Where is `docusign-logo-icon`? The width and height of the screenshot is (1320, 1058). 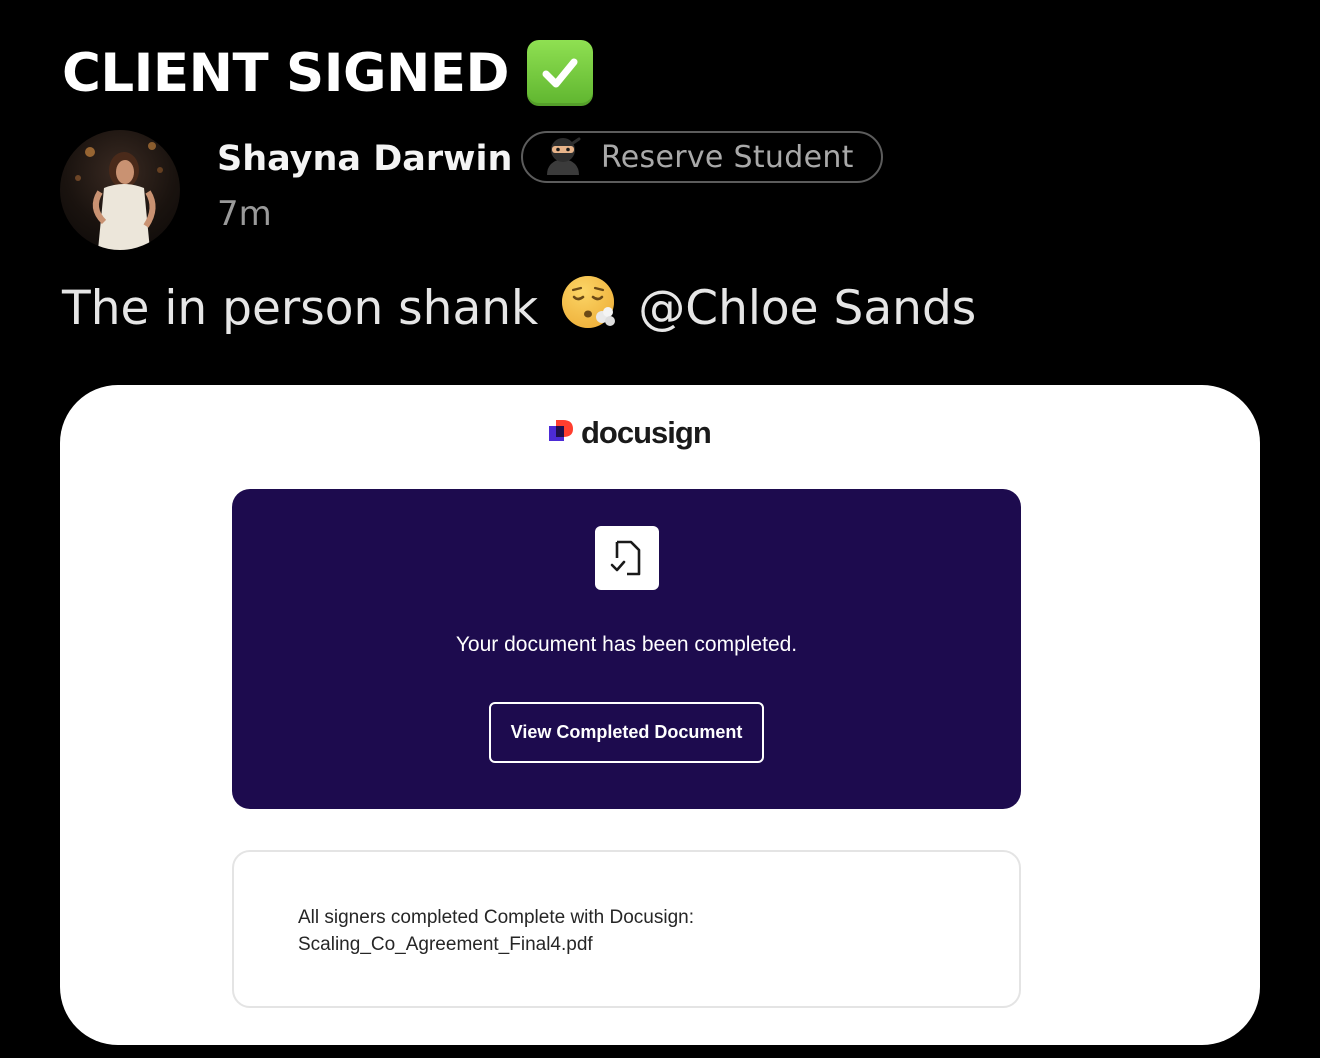
docusign-logo-icon is located at coordinates (562, 433).